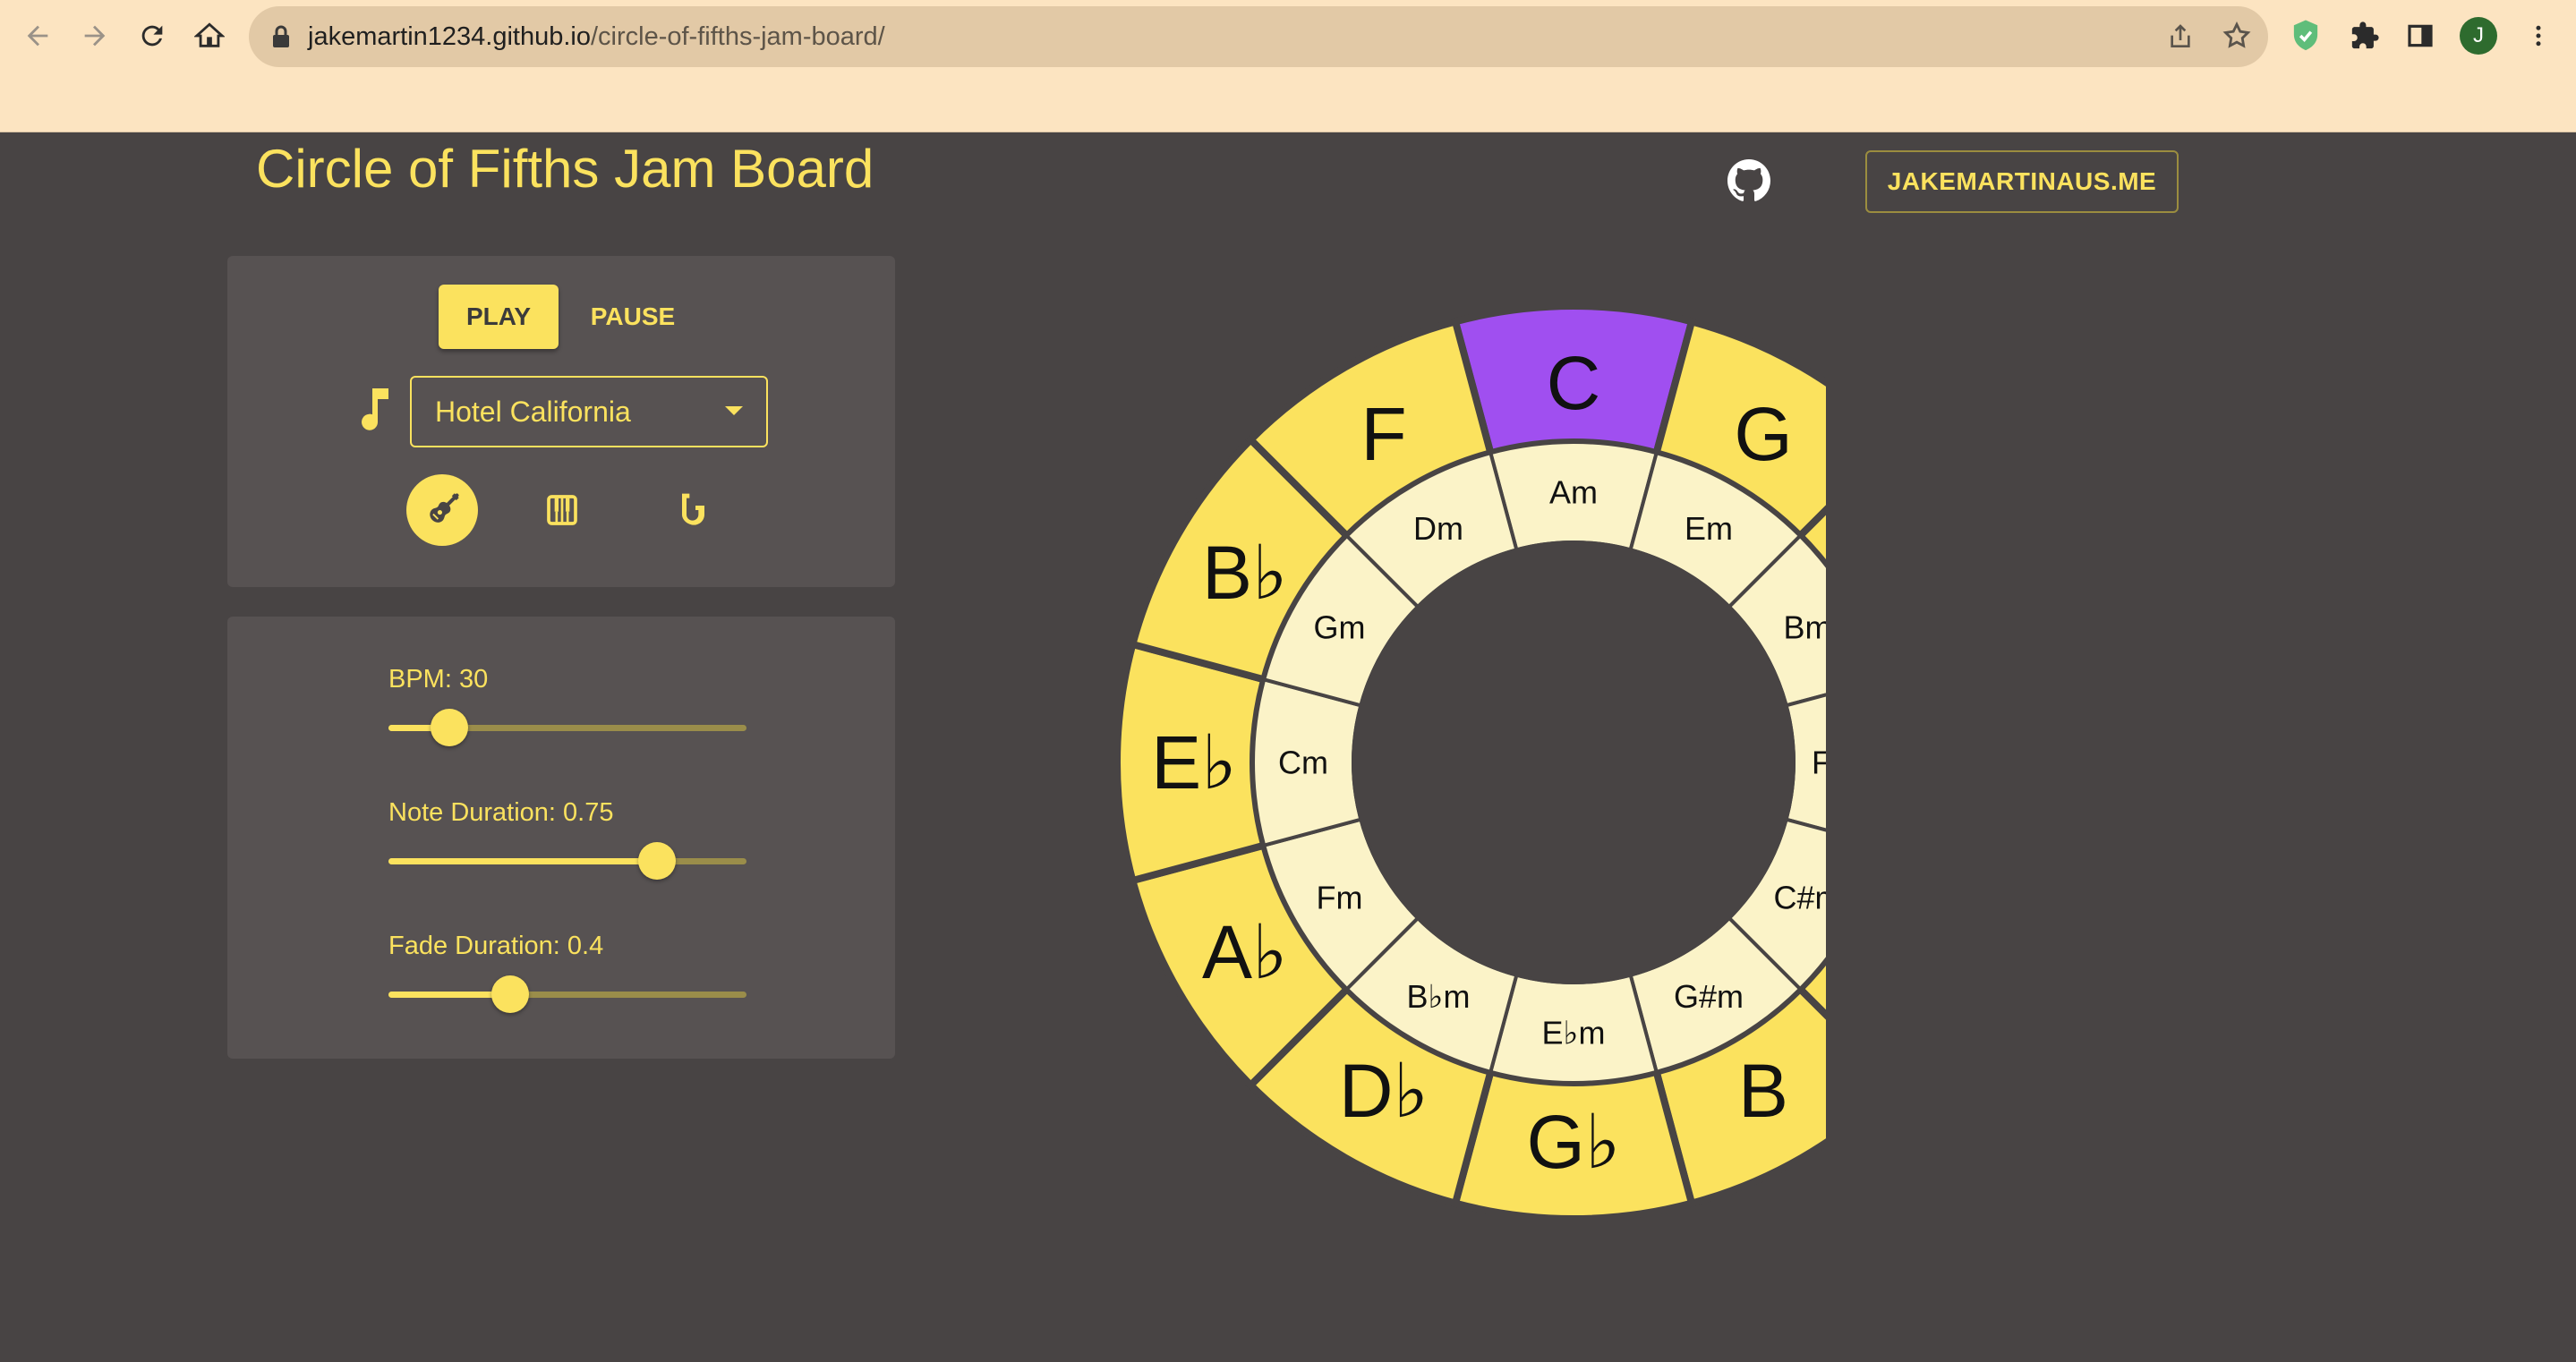 The image size is (2576, 1362). What do you see at coordinates (496, 946) in the screenshot?
I see `fade-duration-label: Fade Duration: 0.4` at bounding box center [496, 946].